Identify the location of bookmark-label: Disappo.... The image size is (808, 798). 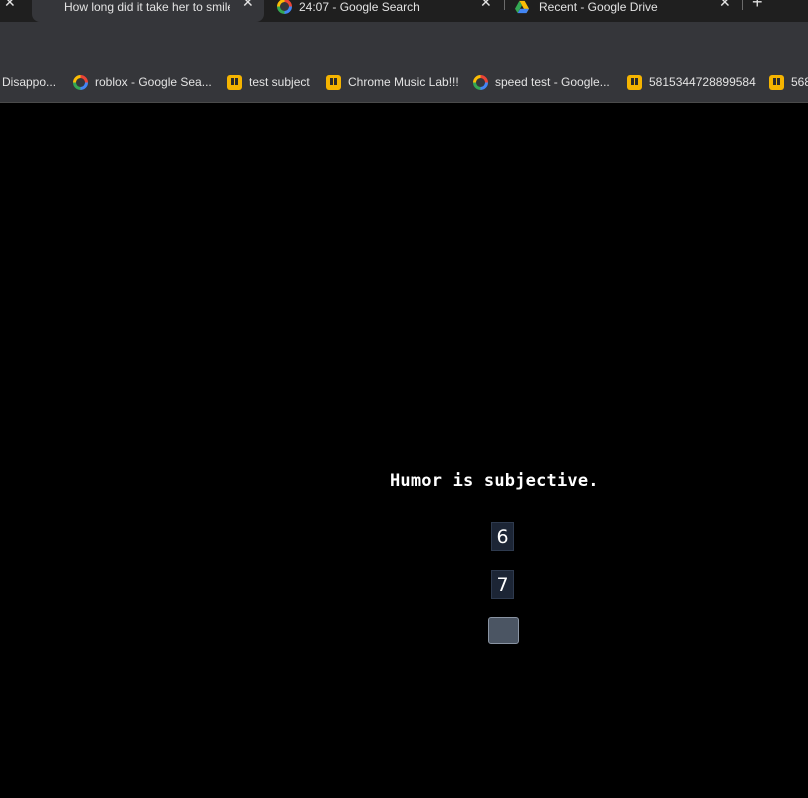
(29, 82).